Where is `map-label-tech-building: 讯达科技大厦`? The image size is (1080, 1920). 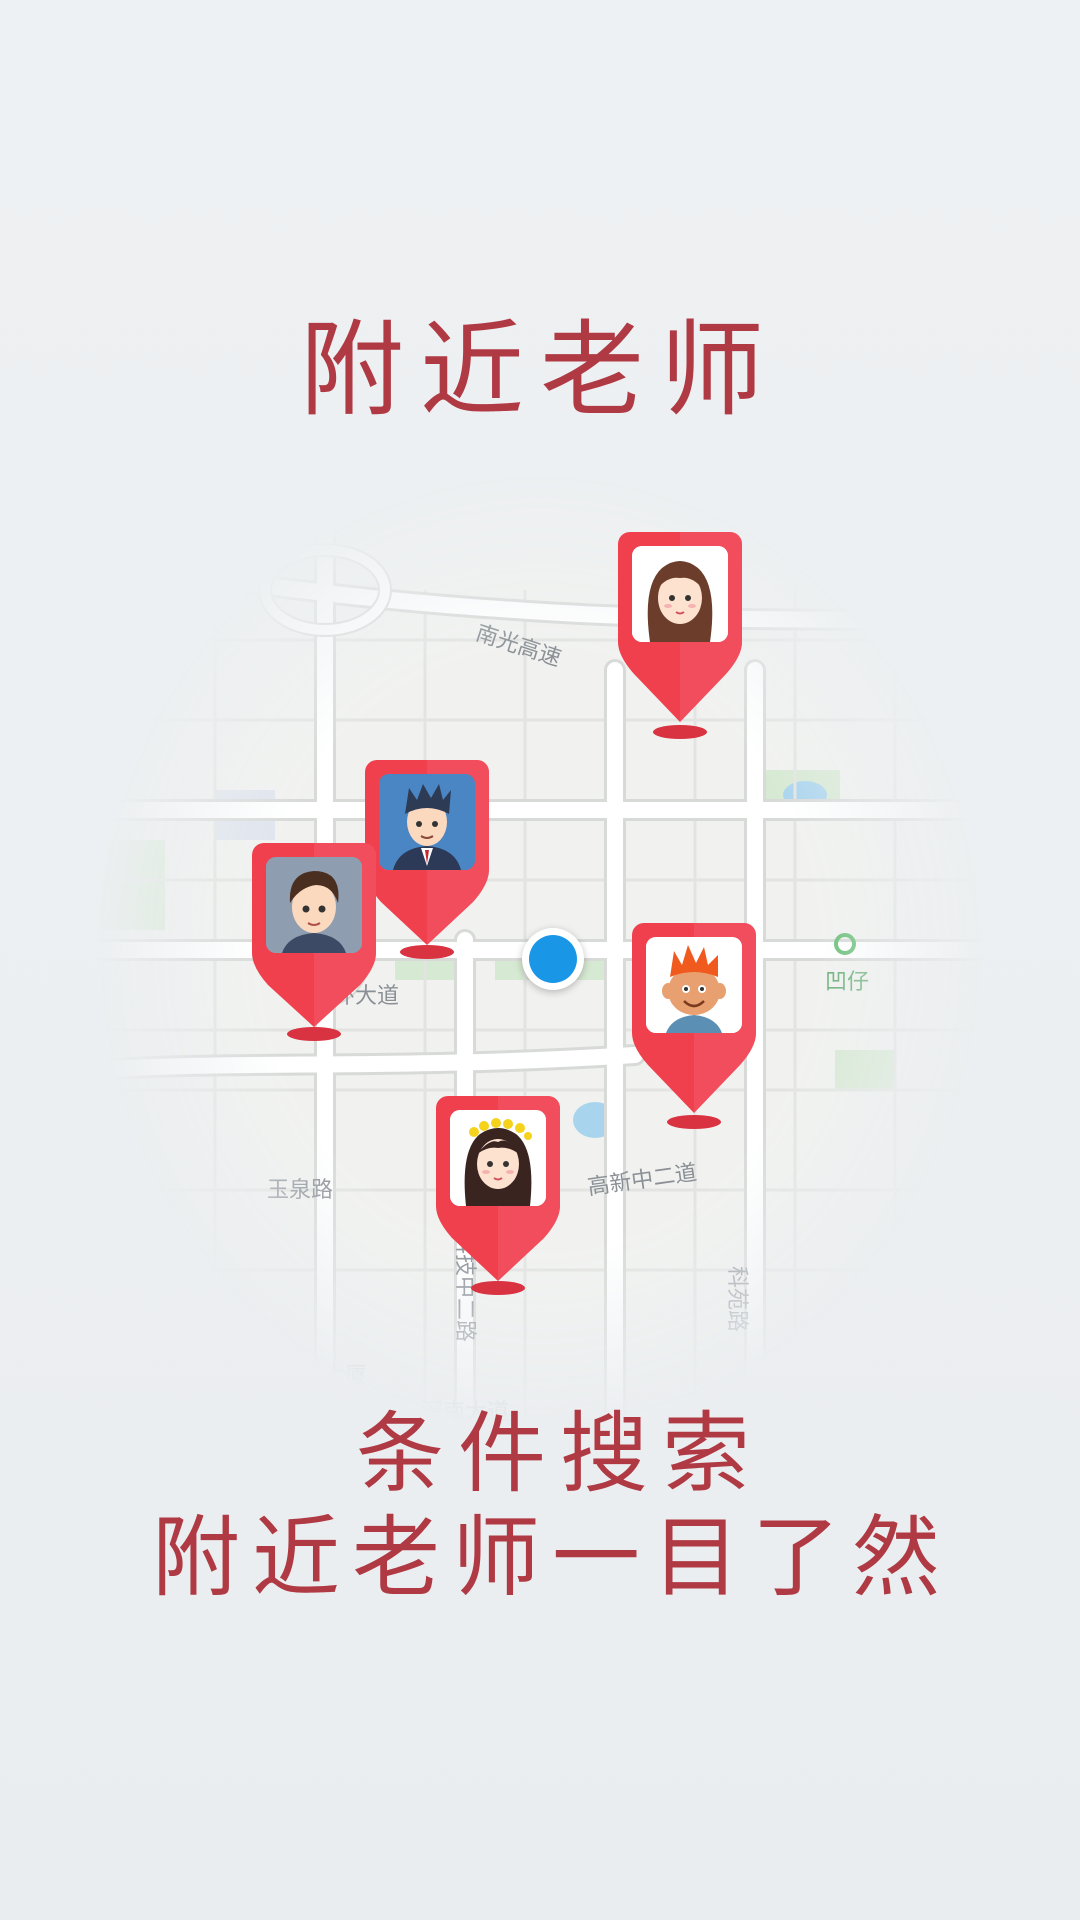 map-label-tech-building: 讯达科技大厦 is located at coordinates (301, 1376).